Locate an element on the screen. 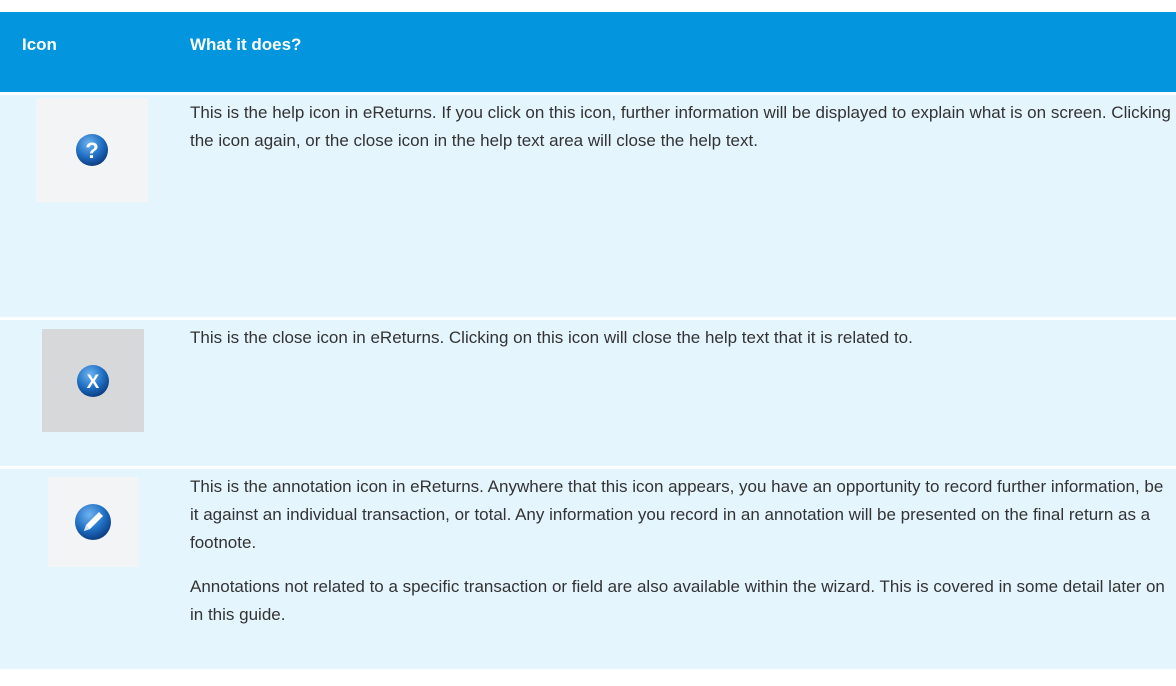 The height and width of the screenshot is (686, 1176). table-header: Icon What it does? is located at coordinates (588, 52).